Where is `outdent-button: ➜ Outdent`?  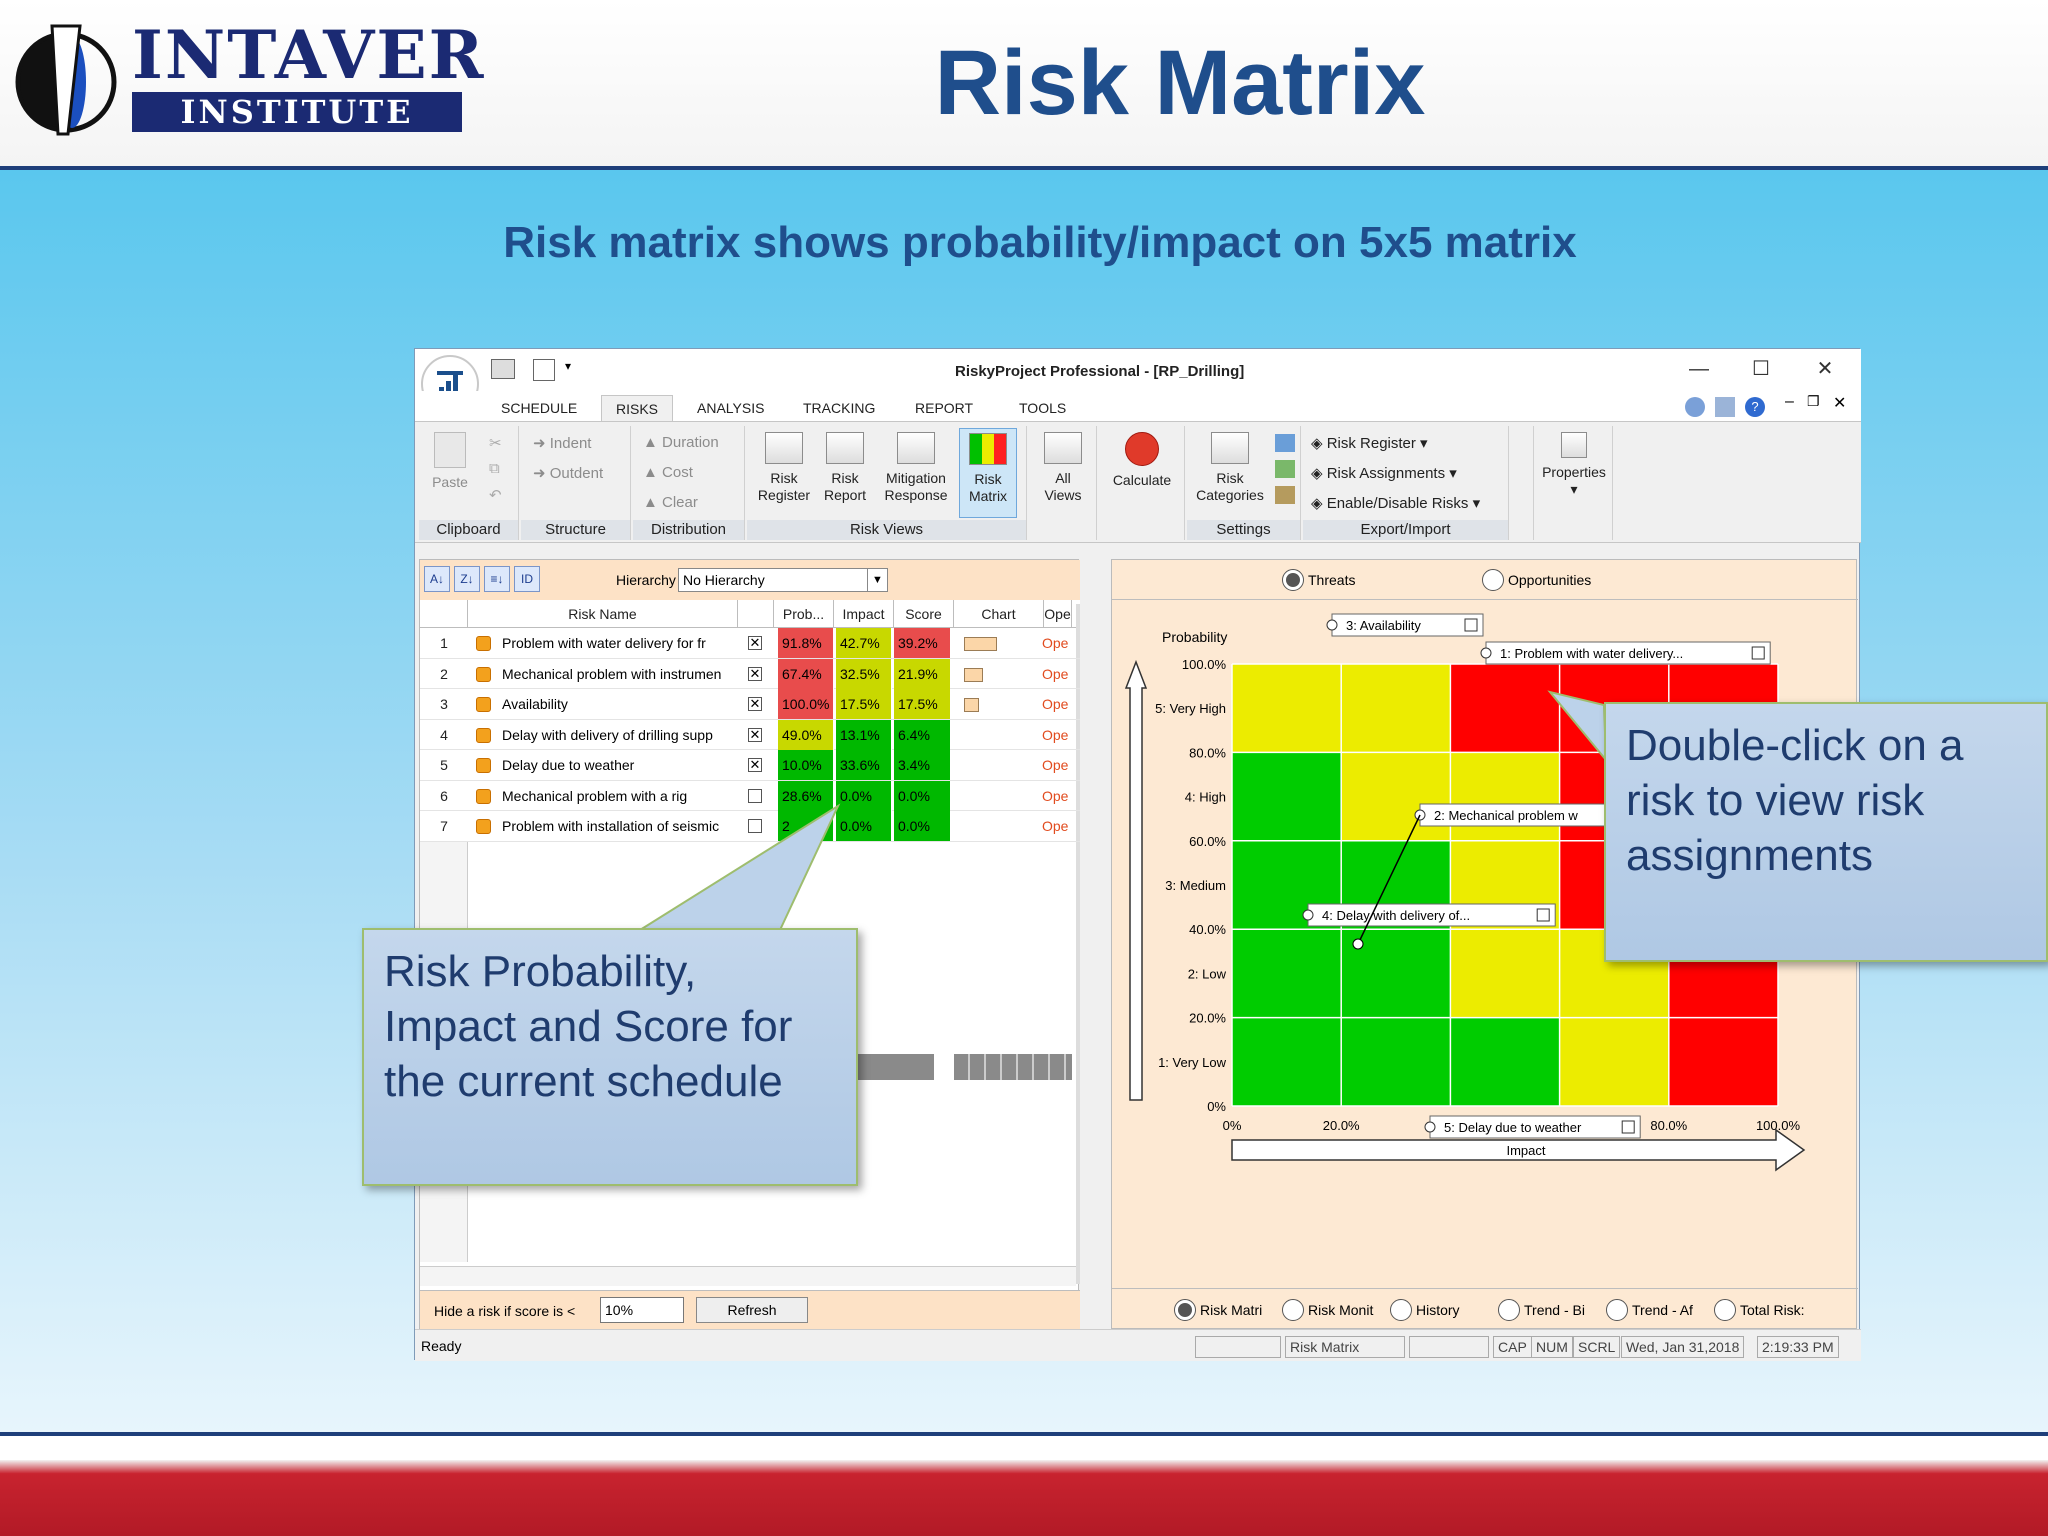
outdent-button: ➜ Outdent is located at coordinates (568, 473).